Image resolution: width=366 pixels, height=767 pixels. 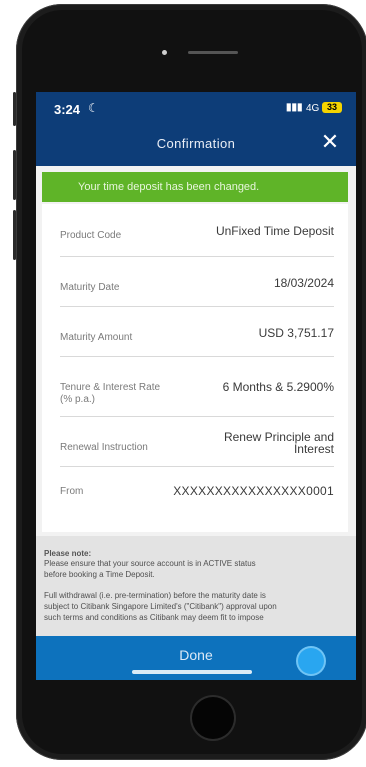 What do you see at coordinates (14, 175) in the screenshot?
I see `volume-up-button` at bounding box center [14, 175].